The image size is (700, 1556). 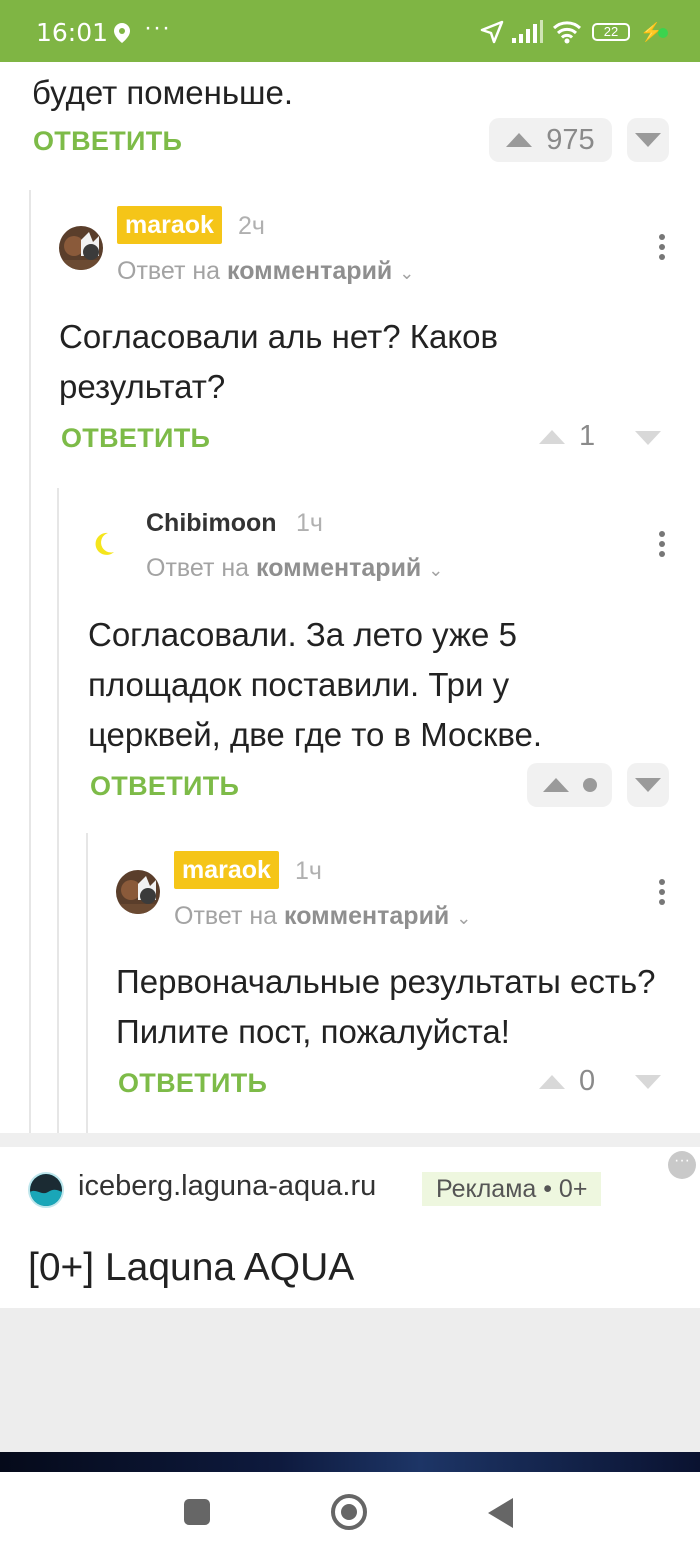 I want to click on status-bar: 16:01 ··· 22 ⚡, so click(x=350, y=31).